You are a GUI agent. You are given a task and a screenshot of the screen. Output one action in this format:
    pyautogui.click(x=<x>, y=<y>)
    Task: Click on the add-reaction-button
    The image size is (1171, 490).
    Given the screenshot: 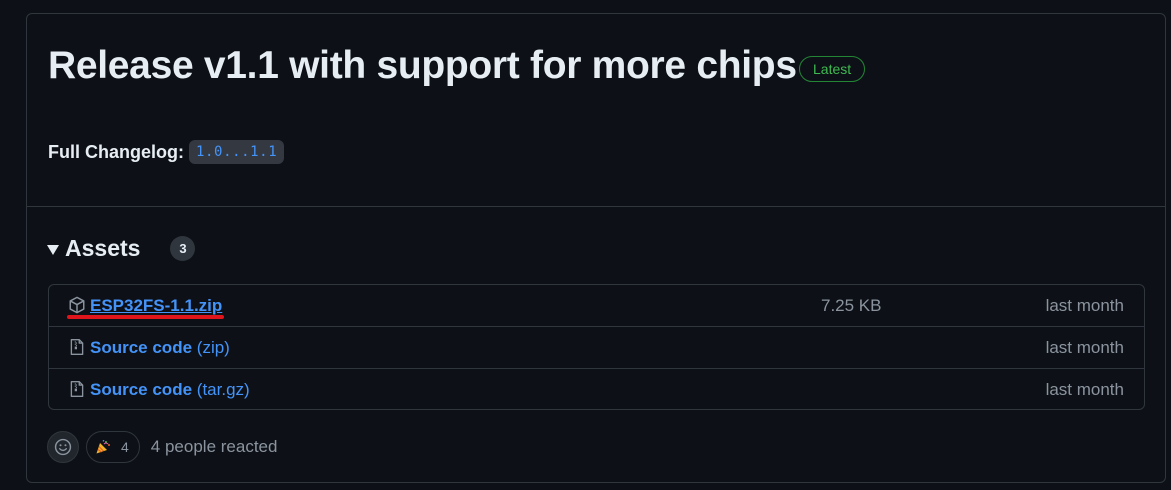 What is the action you would take?
    pyautogui.click(x=63, y=447)
    